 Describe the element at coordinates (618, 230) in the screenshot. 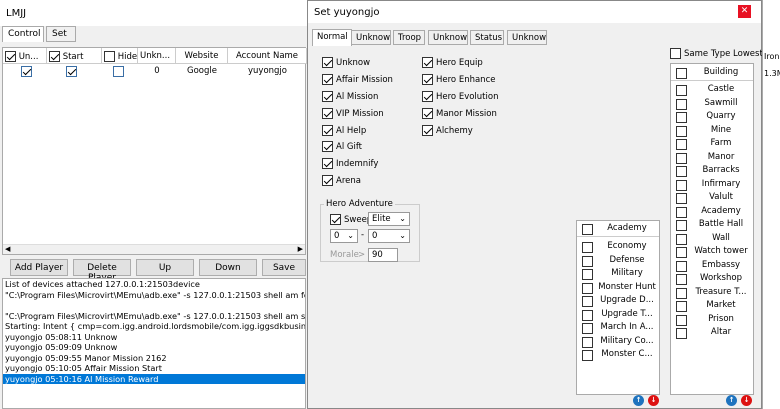

I see `academy-header: Academy` at that location.